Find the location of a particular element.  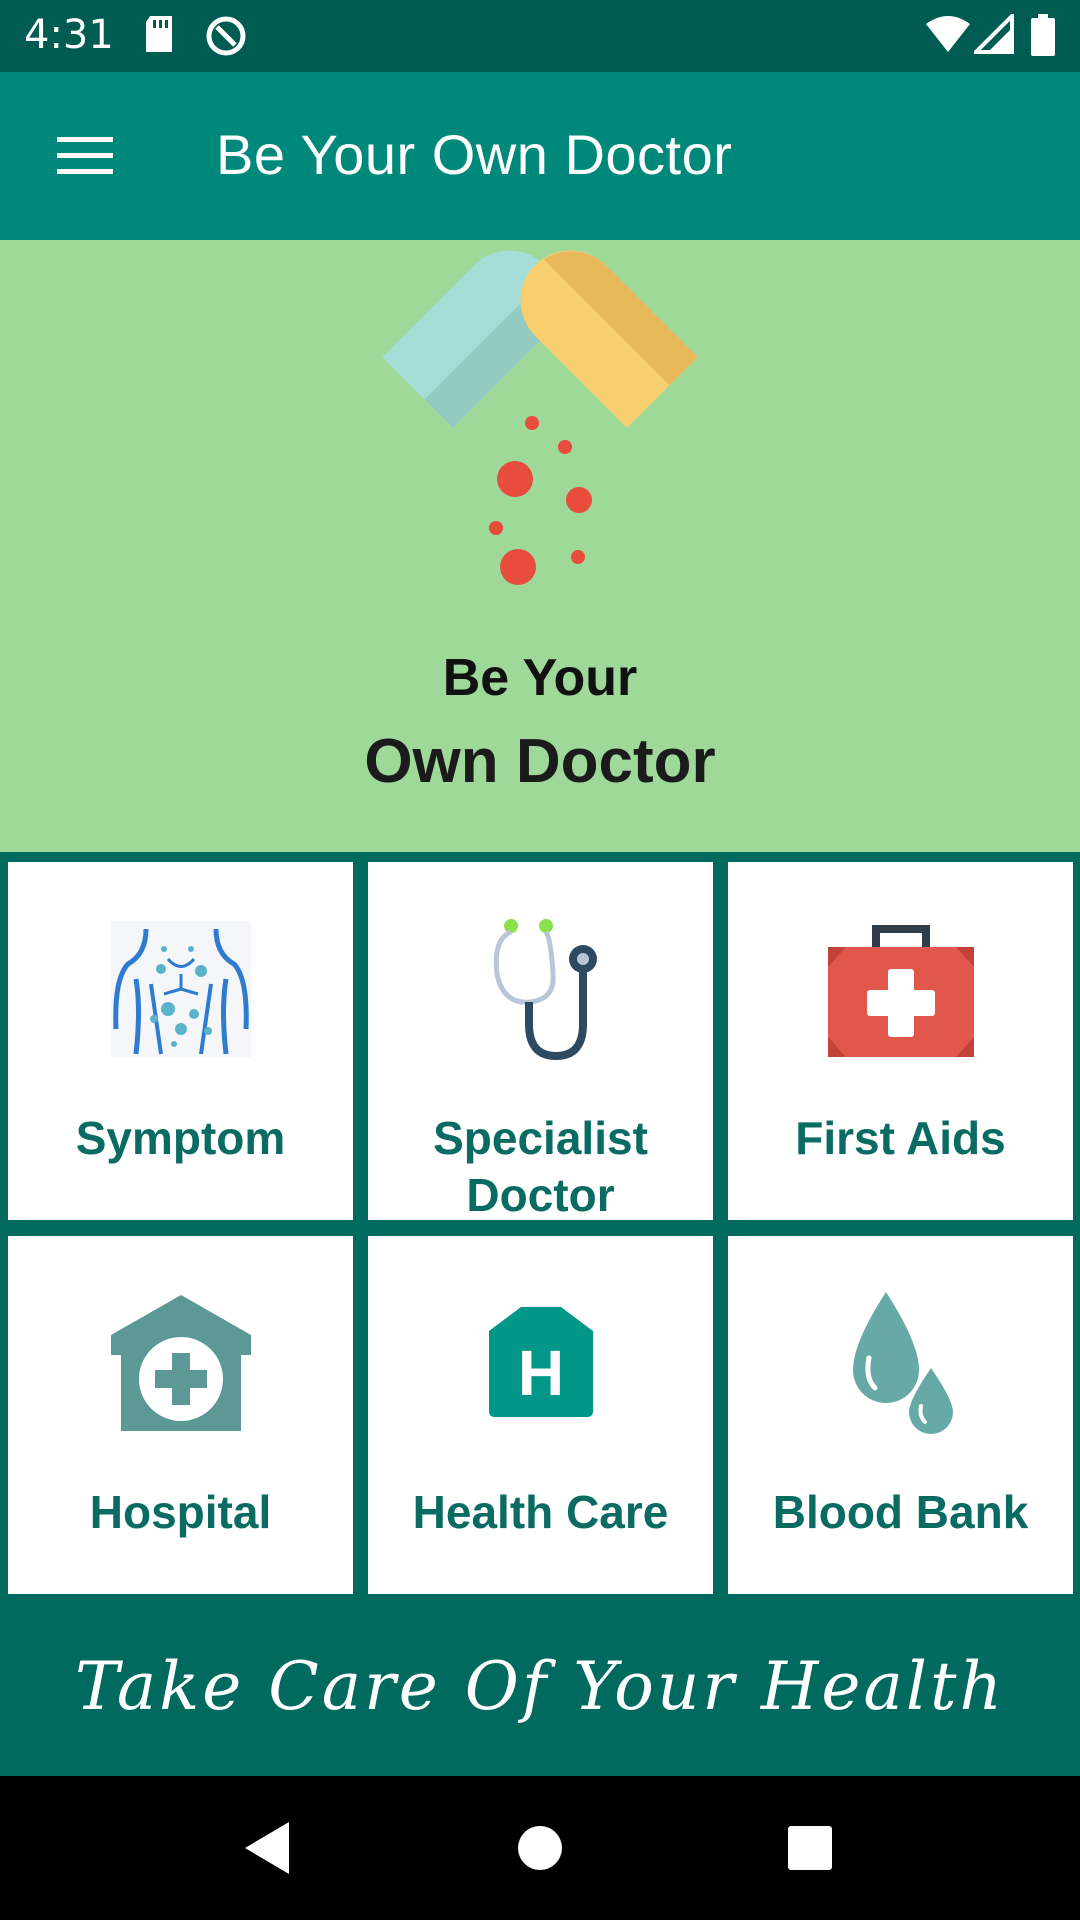

recents-icon is located at coordinates (810, 1848).